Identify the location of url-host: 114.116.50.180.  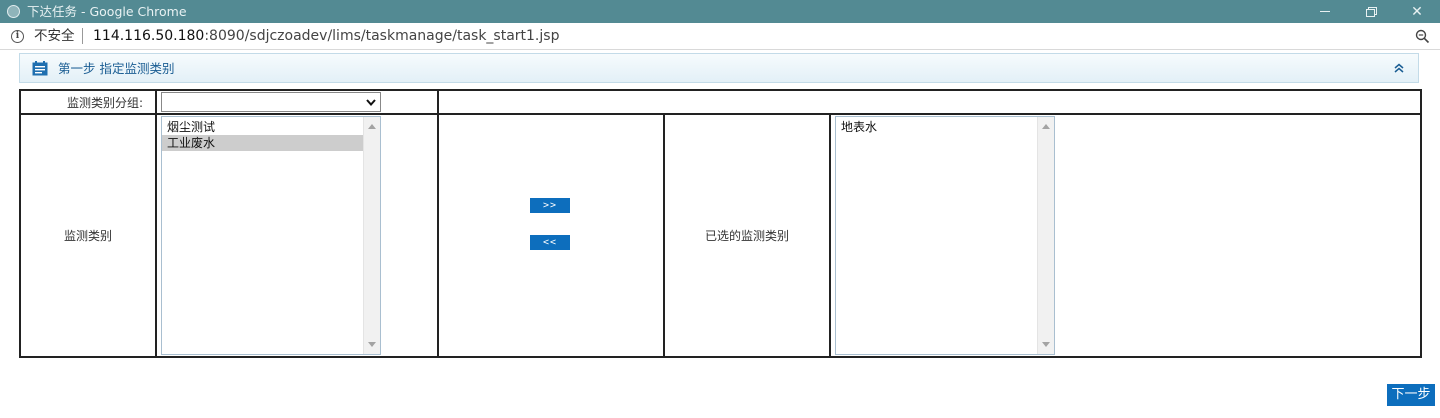
(149, 36).